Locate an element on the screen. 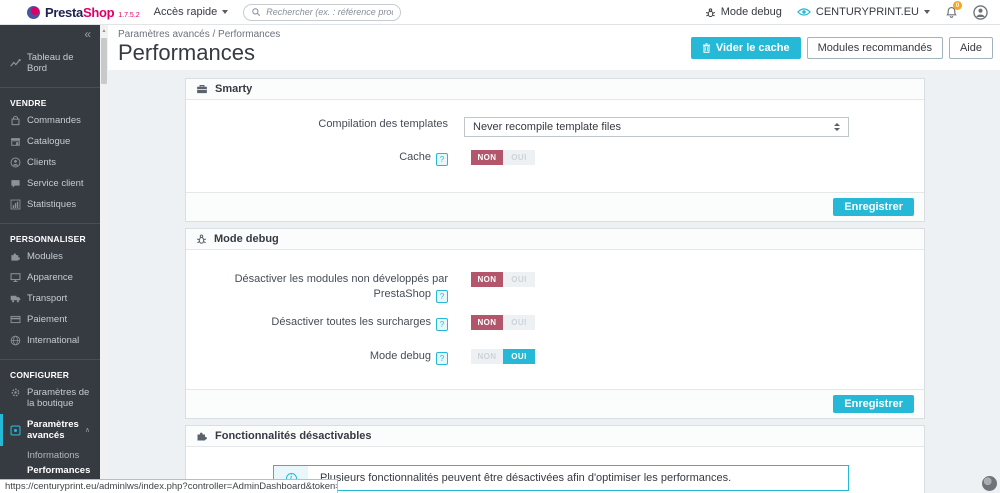 This screenshot has width=1000, height=493. sidebar-item-clients: Clients is located at coordinates (50, 162).